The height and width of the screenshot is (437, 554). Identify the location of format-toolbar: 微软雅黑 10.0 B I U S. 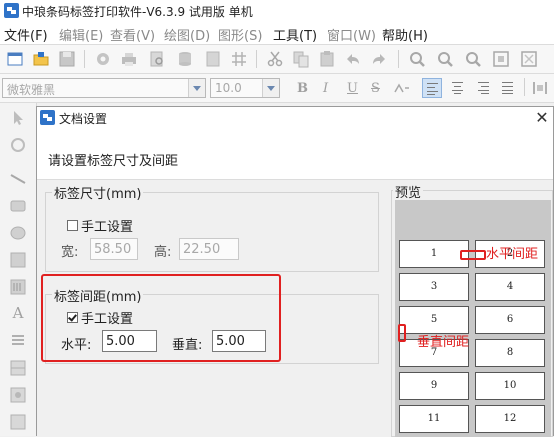
(277, 88).